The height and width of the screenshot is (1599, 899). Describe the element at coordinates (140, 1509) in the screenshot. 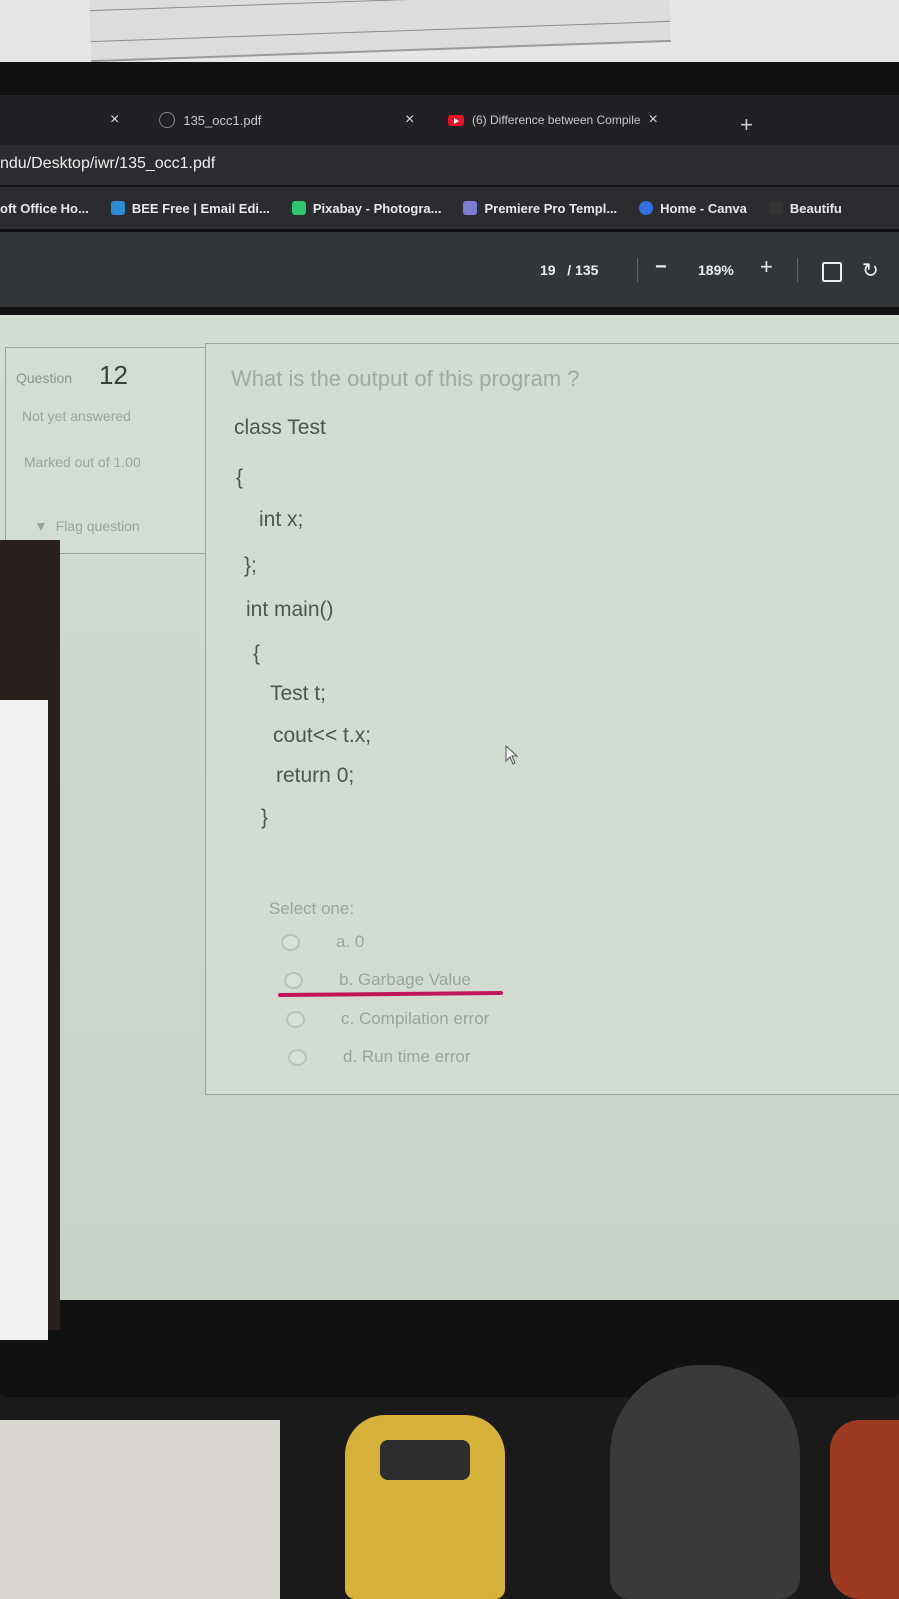

I see `desk-surface` at that location.